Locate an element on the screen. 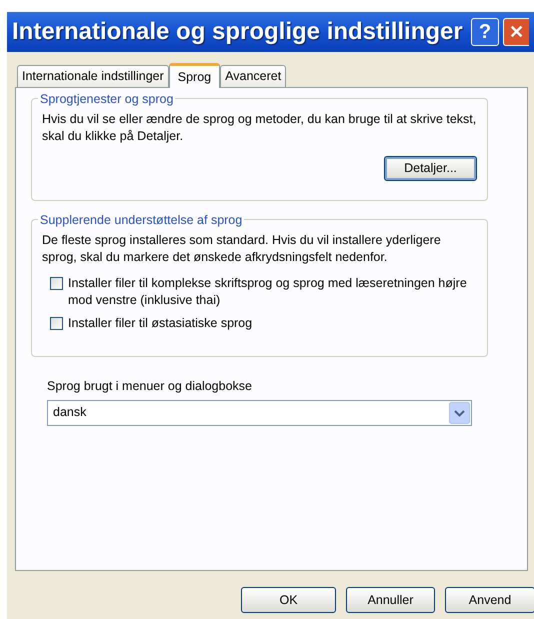 This screenshot has height=619, width=534. description-text: Hvis du vil se eller ændre de sprog og metoder, du kan bruge til at skrive tekst, skal du klikke på Detaljer. is located at coordinates (259, 128).